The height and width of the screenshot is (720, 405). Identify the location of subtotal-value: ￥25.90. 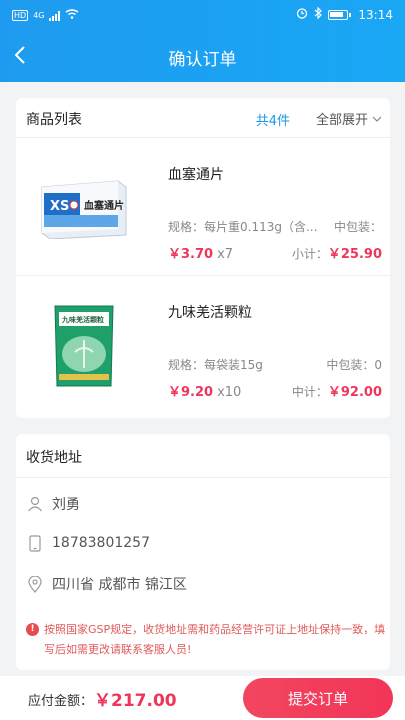
(354, 254).